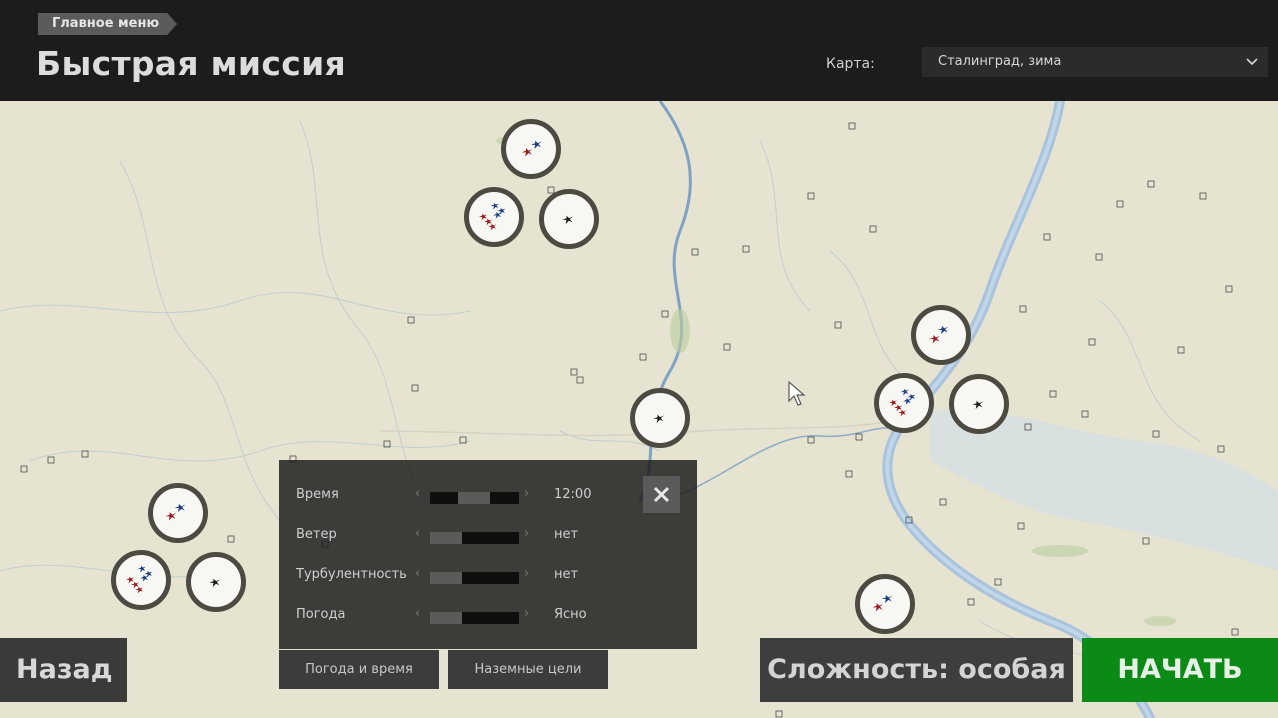 Image resolution: width=1278 pixels, height=718 pixels. I want to click on setting-value: 12:00, so click(573, 494).